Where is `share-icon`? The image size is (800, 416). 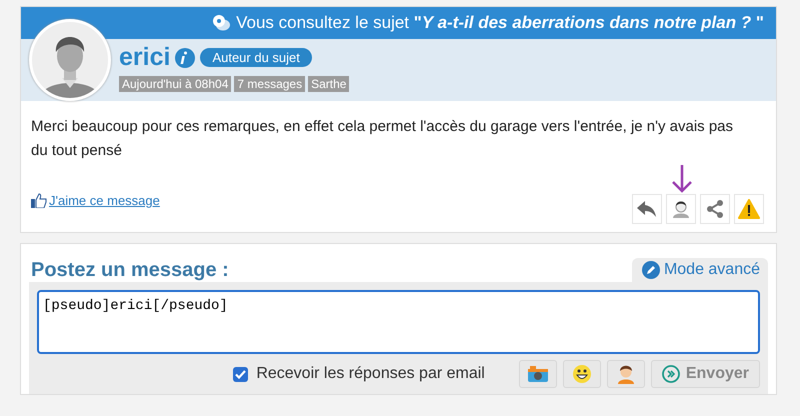
share-icon is located at coordinates (715, 209).